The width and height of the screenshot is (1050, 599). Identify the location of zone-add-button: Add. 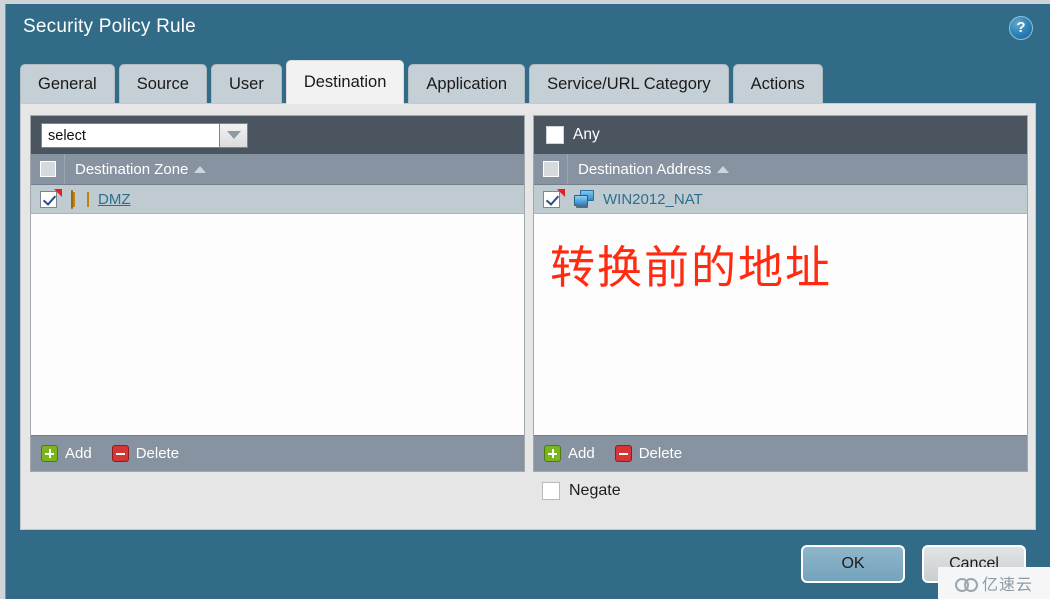
(66, 453).